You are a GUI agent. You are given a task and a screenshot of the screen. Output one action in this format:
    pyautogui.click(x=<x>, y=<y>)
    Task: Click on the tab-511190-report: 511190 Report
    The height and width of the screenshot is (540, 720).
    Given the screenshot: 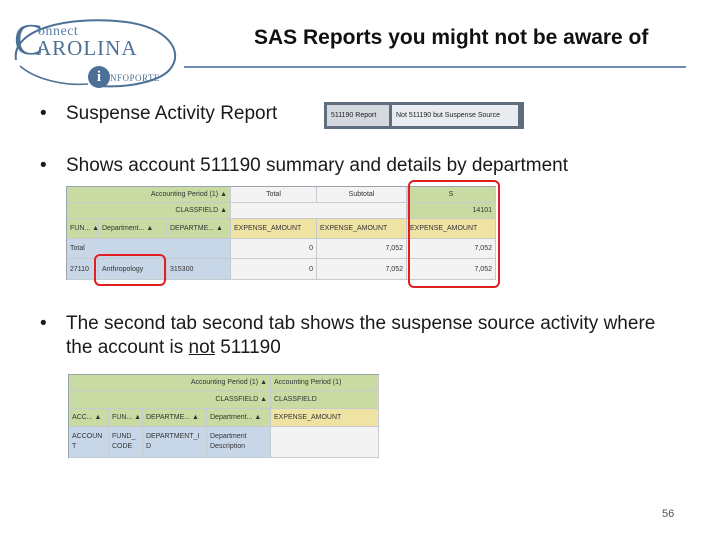 What is the action you would take?
    pyautogui.click(x=358, y=115)
    